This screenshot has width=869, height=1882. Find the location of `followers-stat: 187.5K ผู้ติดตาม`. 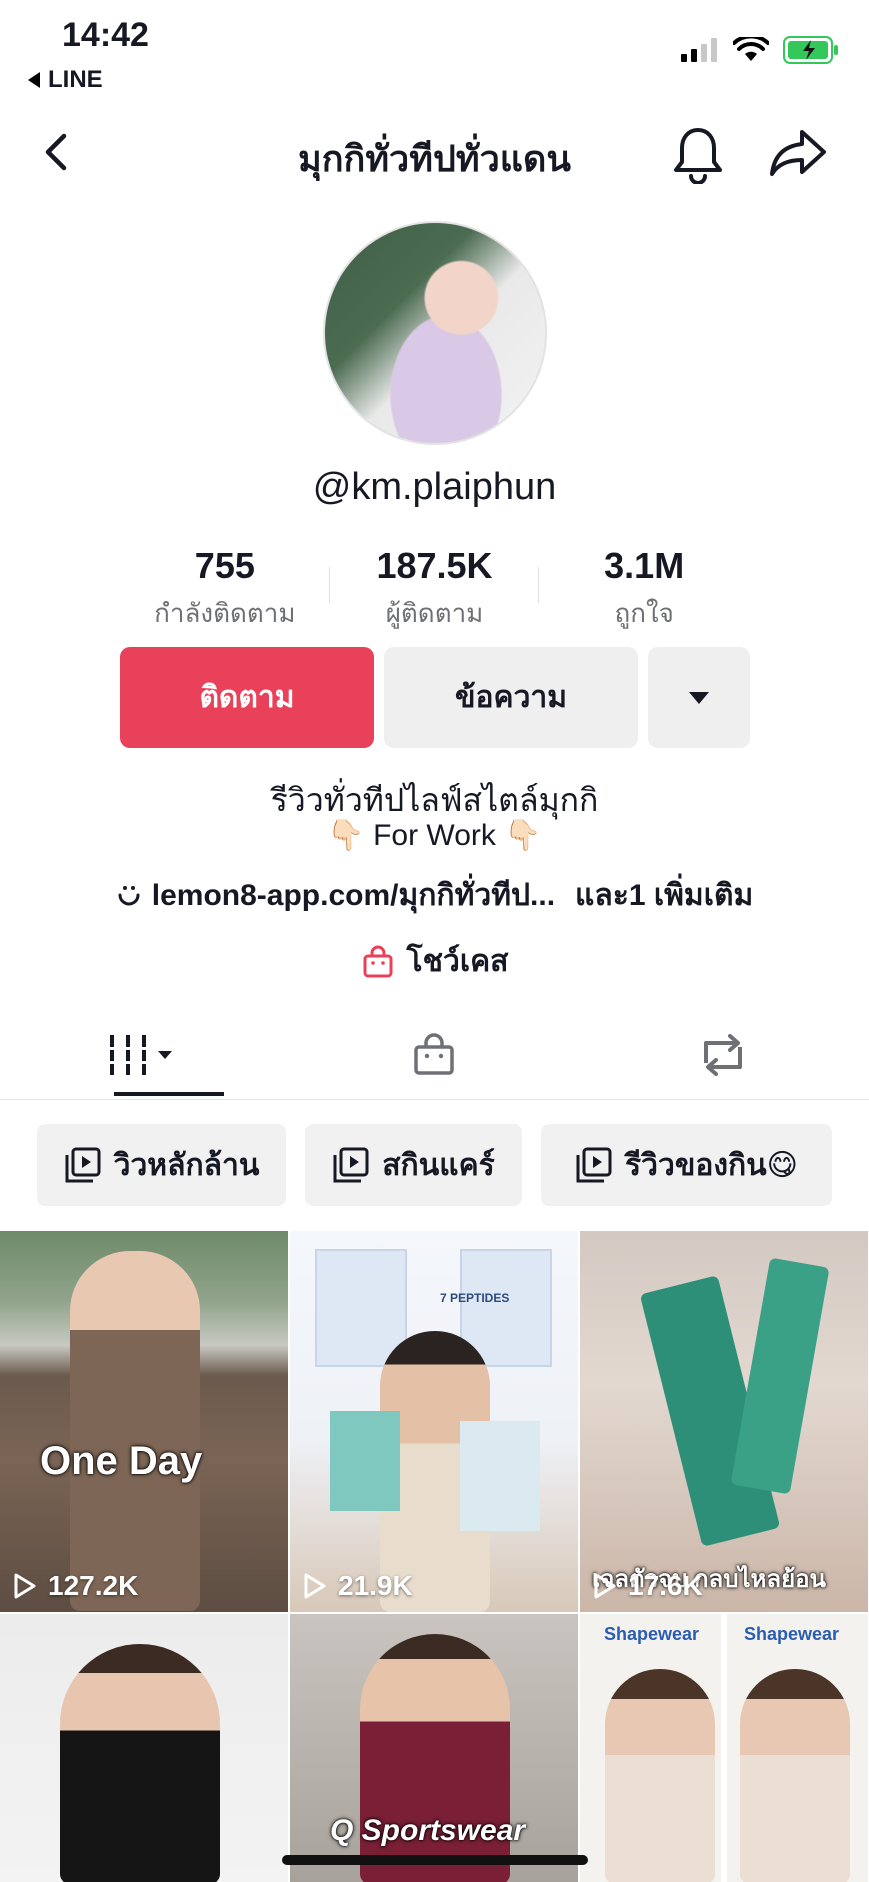

followers-stat: 187.5K ผู้ติดตาม is located at coordinates (435, 586).